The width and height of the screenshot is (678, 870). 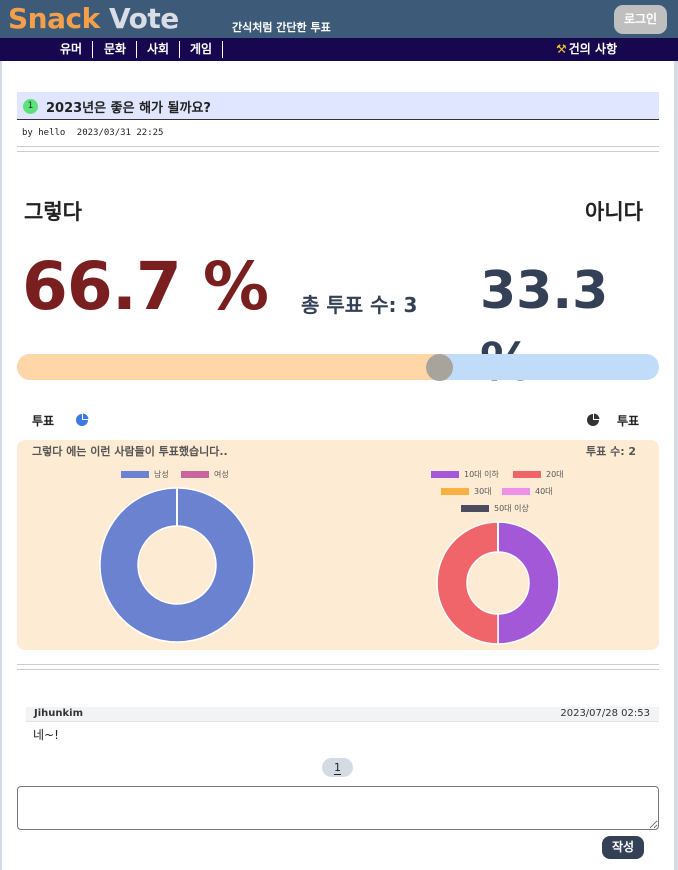 What do you see at coordinates (481, 474) in the screenshot?
I see `legend-label: 10대 이하` at bounding box center [481, 474].